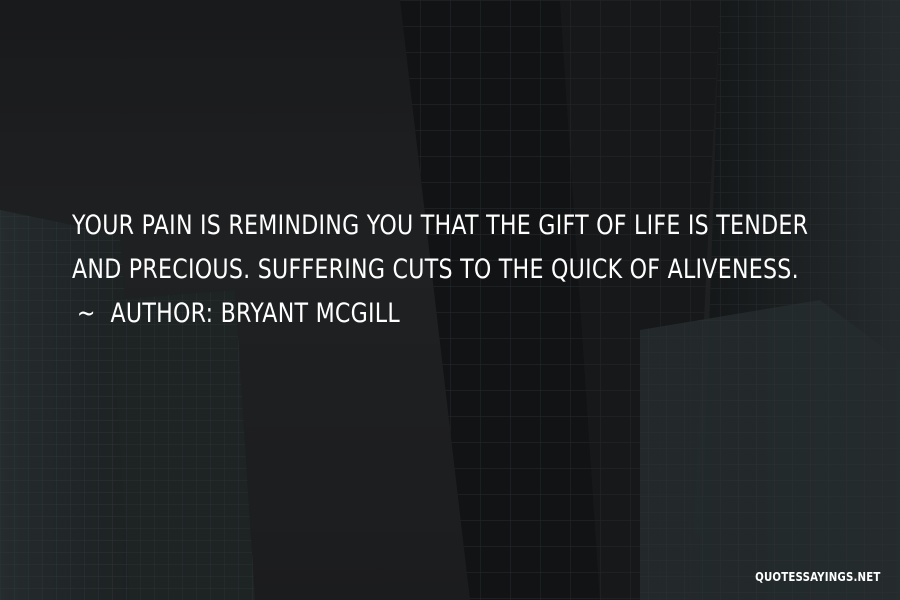 The height and width of the screenshot is (600, 900). Describe the element at coordinates (162, 313) in the screenshot. I see `author-prefix: Author:` at that location.